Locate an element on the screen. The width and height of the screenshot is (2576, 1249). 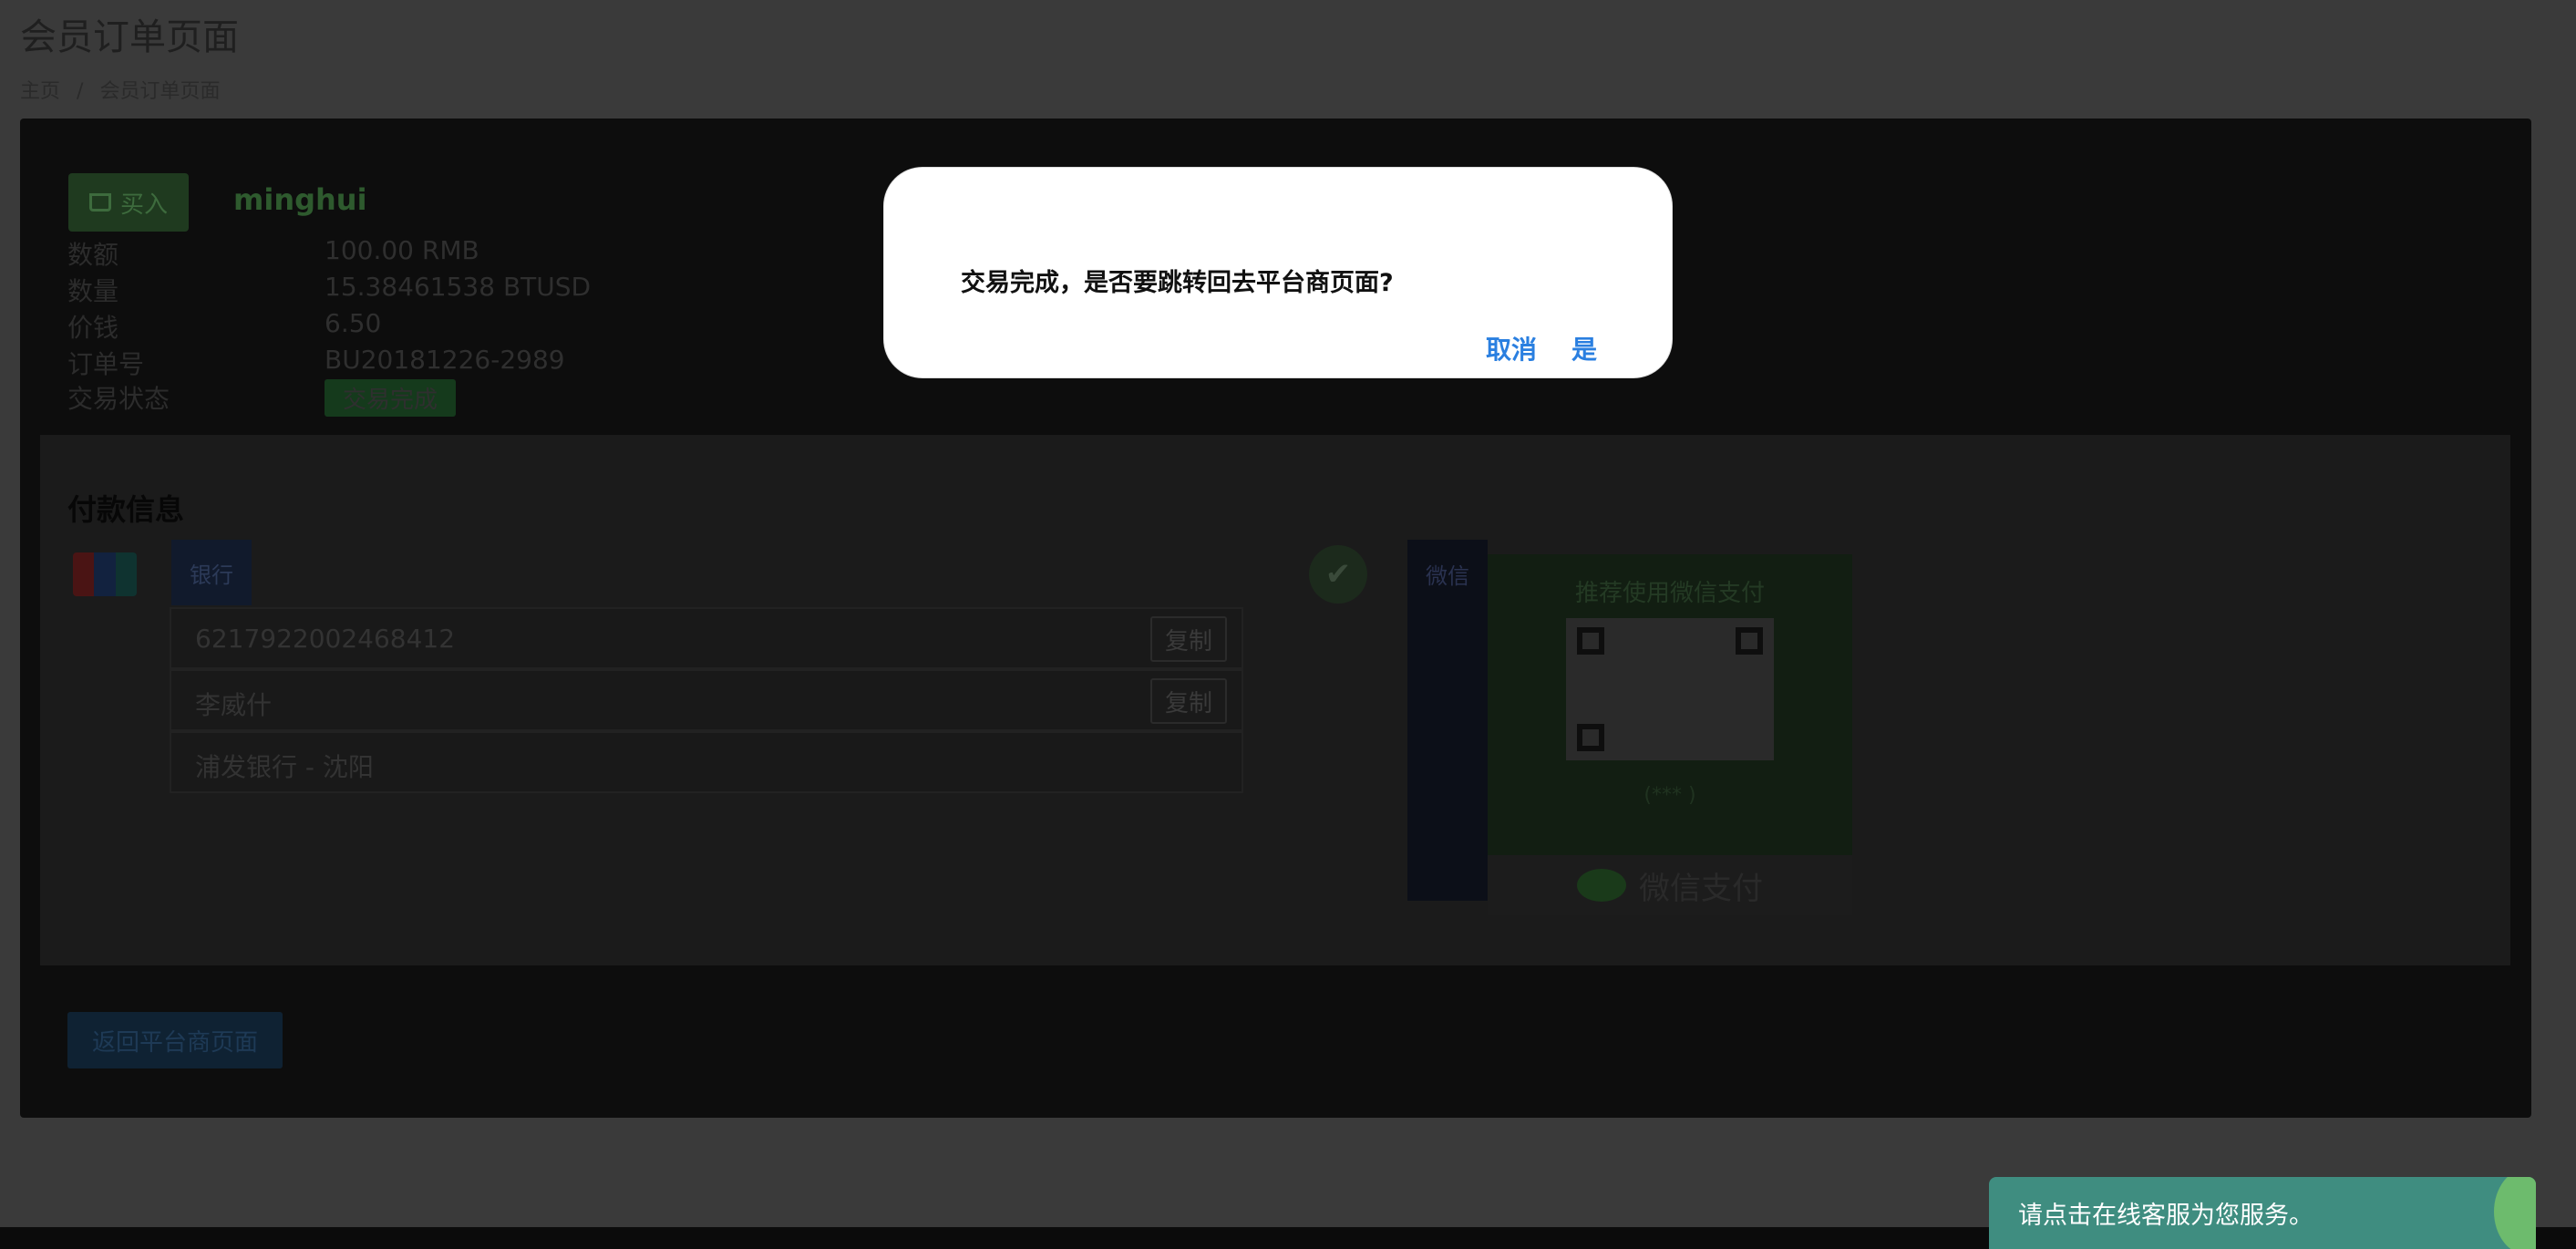
account-name-field: 李威什 复制 is located at coordinates (706, 700).